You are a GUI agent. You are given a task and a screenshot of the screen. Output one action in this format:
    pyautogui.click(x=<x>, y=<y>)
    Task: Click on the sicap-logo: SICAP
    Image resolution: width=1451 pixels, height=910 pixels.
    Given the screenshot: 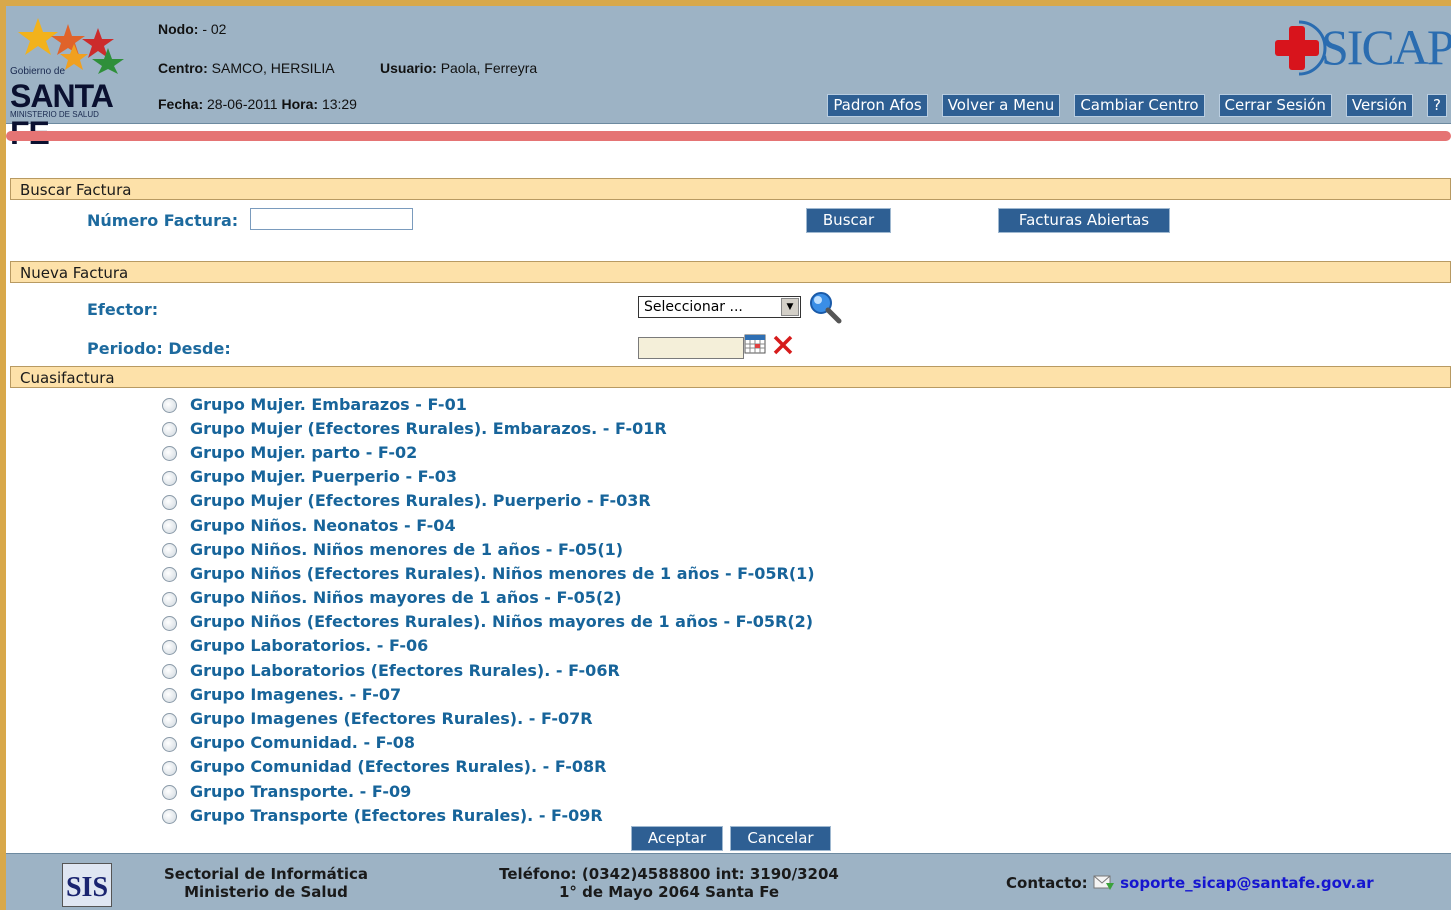 What is the action you would take?
    pyautogui.click(x=1360, y=48)
    